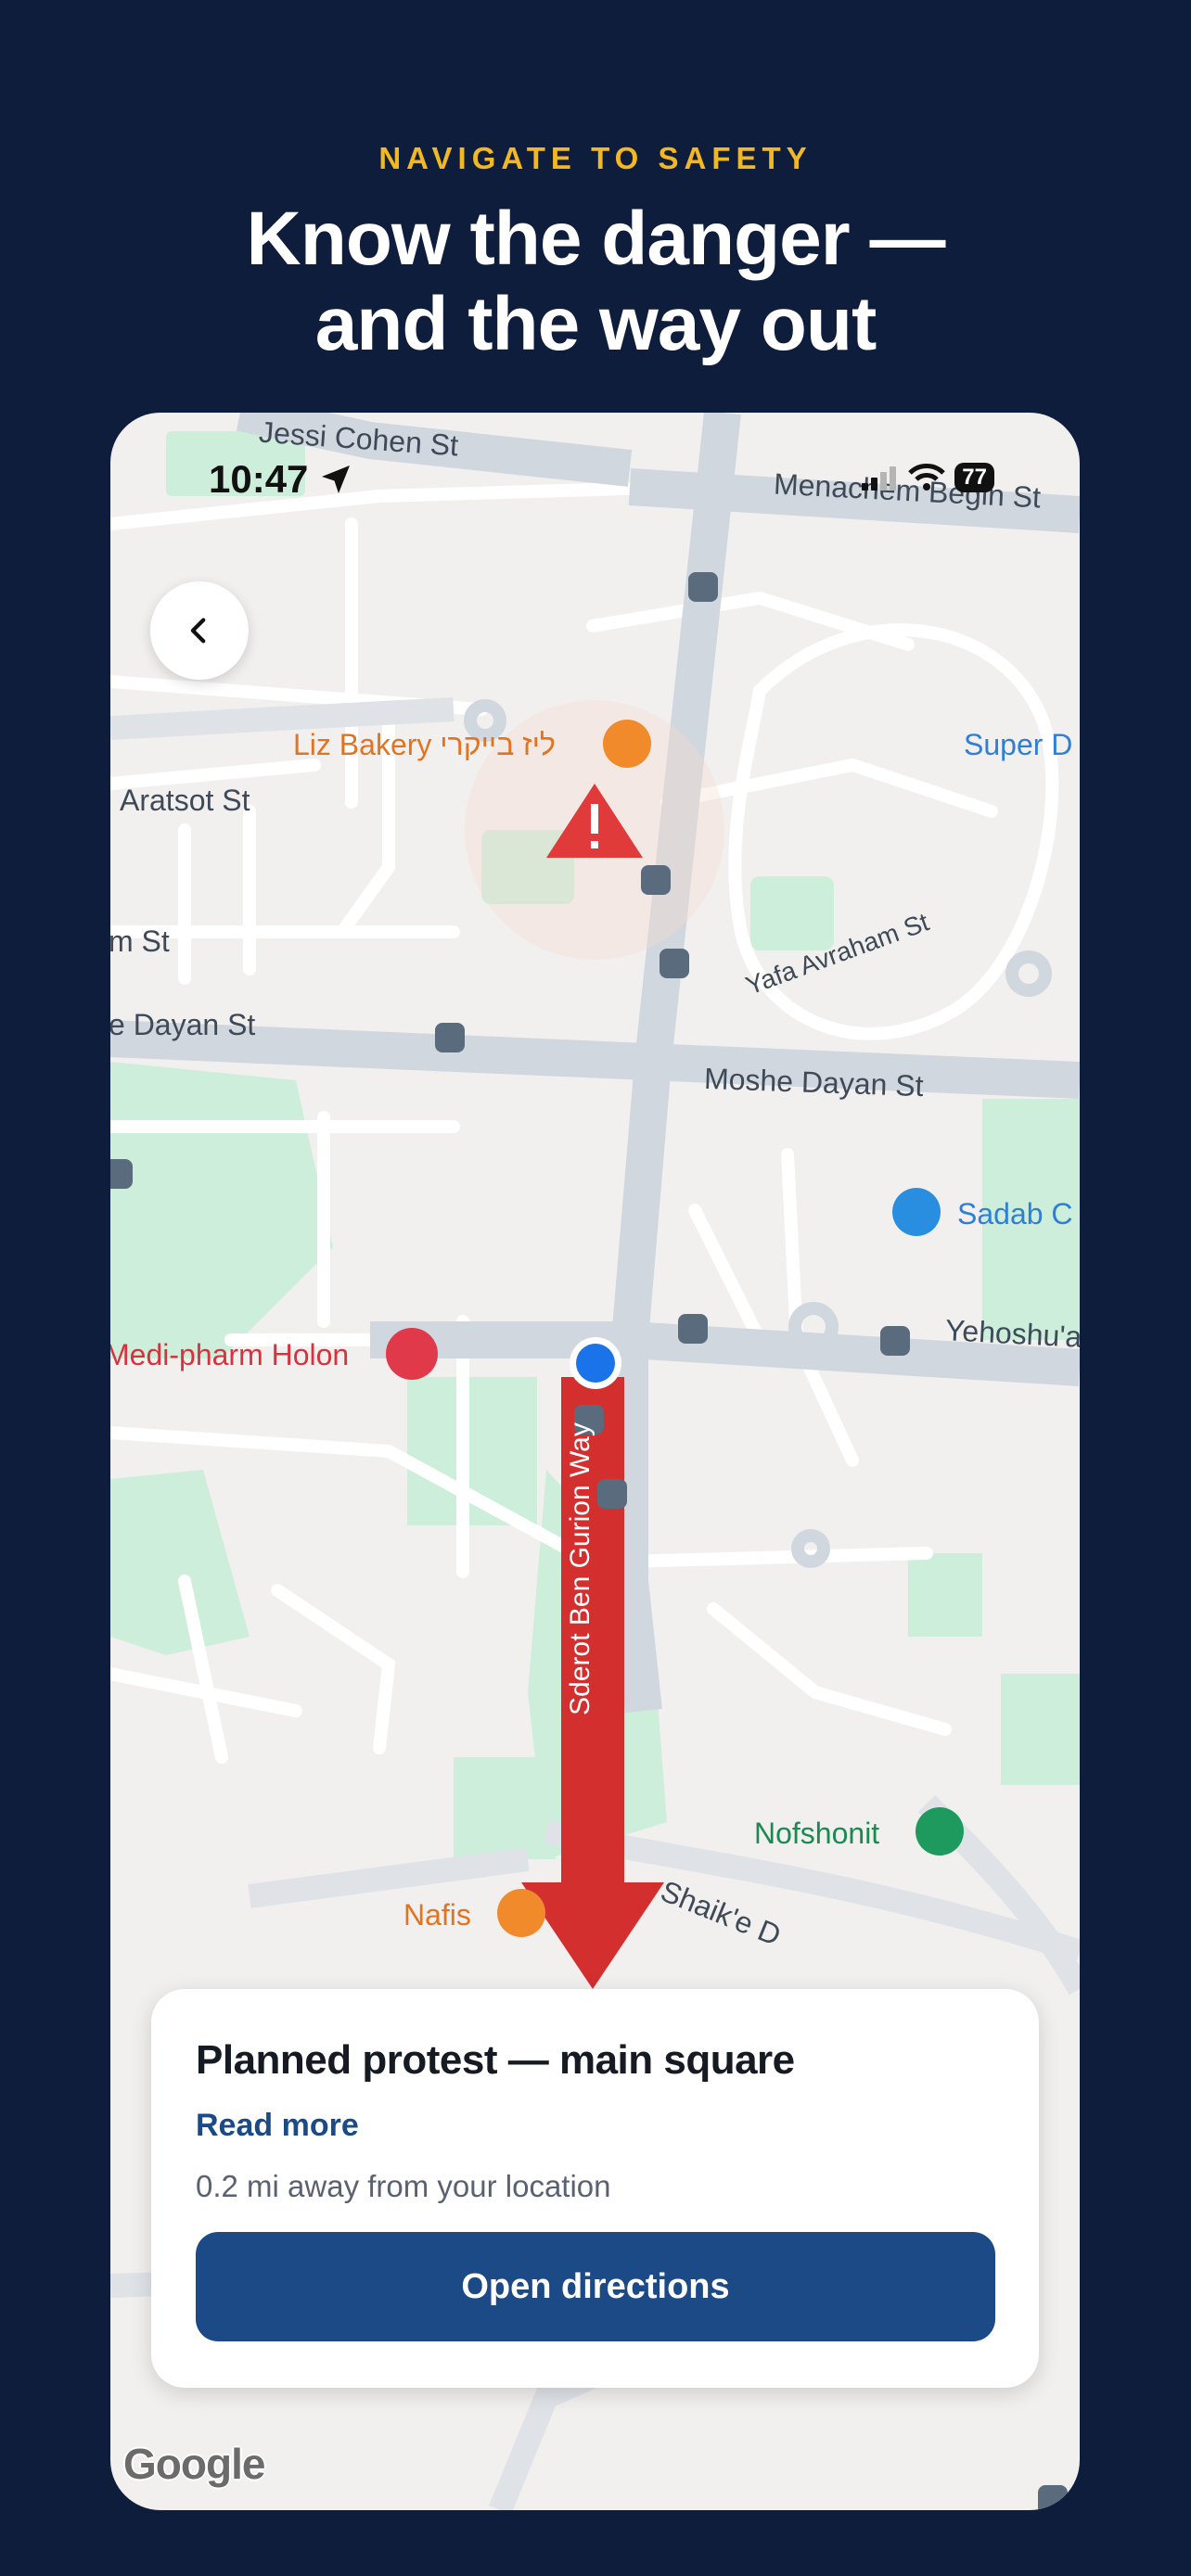  I want to click on open-directions-button: Open directions, so click(595, 2286).